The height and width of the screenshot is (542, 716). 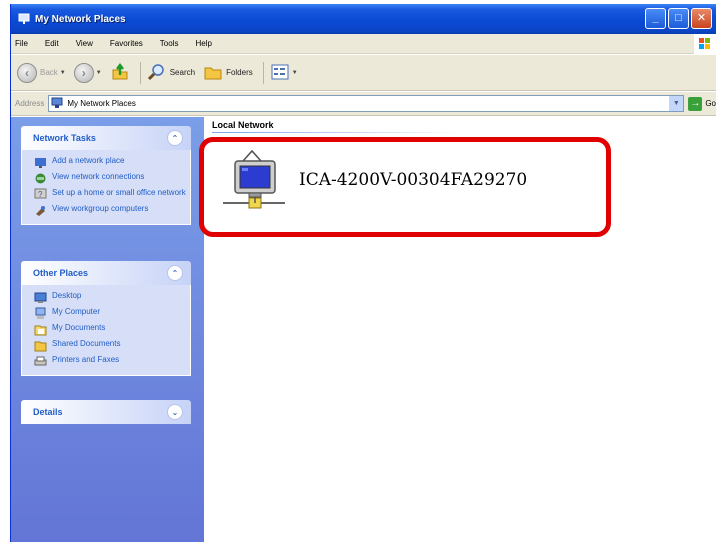 I want to click on address-label: Address, so click(x=30, y=103).